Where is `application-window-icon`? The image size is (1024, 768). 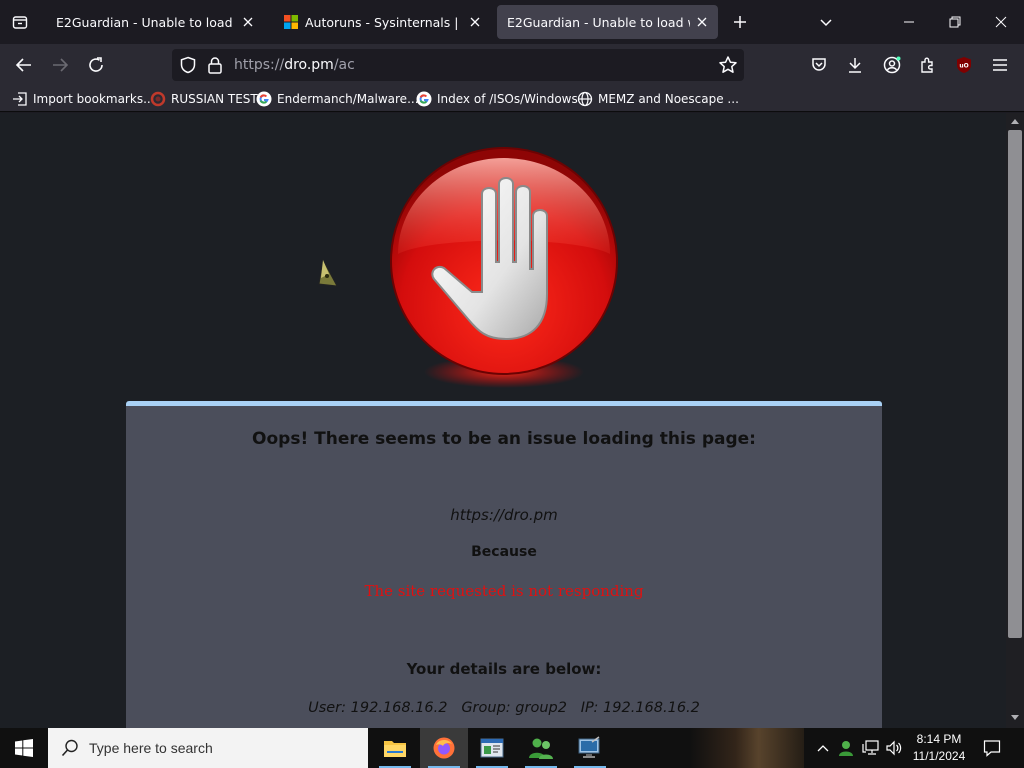
application-window-icon is located at coordinates (492, 748).